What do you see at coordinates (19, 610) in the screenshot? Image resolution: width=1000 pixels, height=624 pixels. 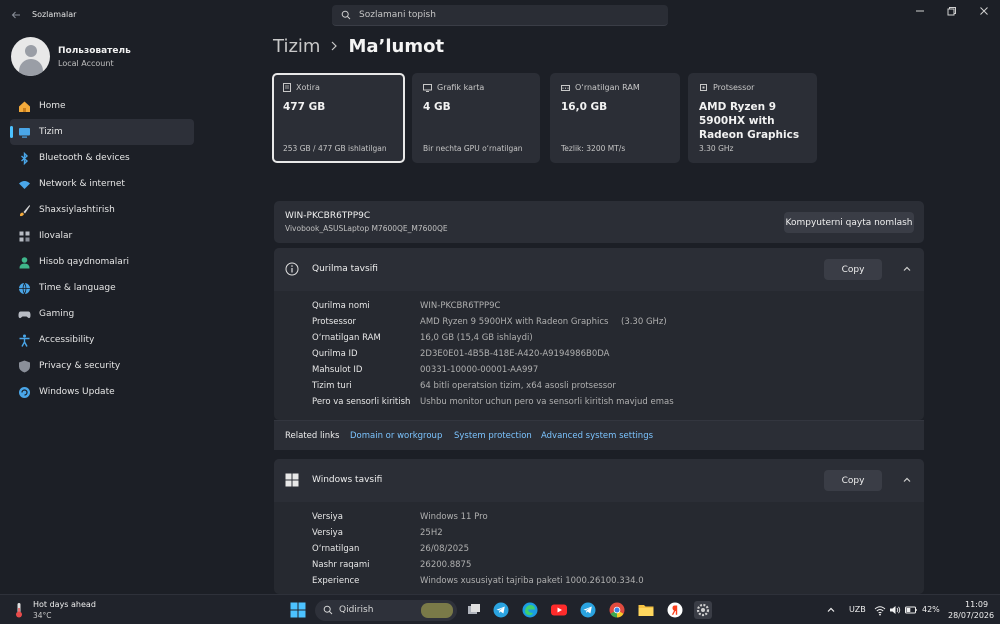 I see `thermometer-icon` at bounding box center [19, 610].